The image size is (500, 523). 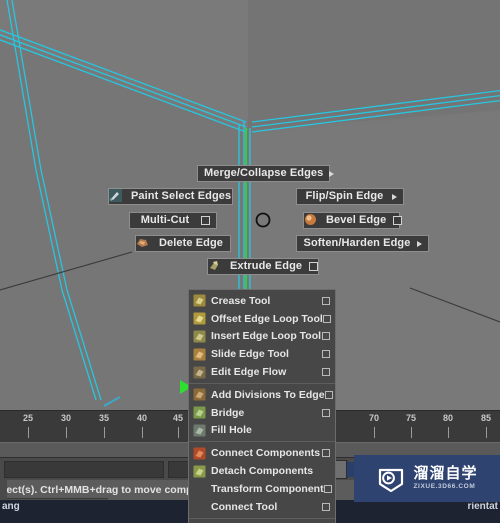 What do you see at coordinates (326, 412) in the screenshot?
I see `bridge-option-box` at bounding box center [326, 412].